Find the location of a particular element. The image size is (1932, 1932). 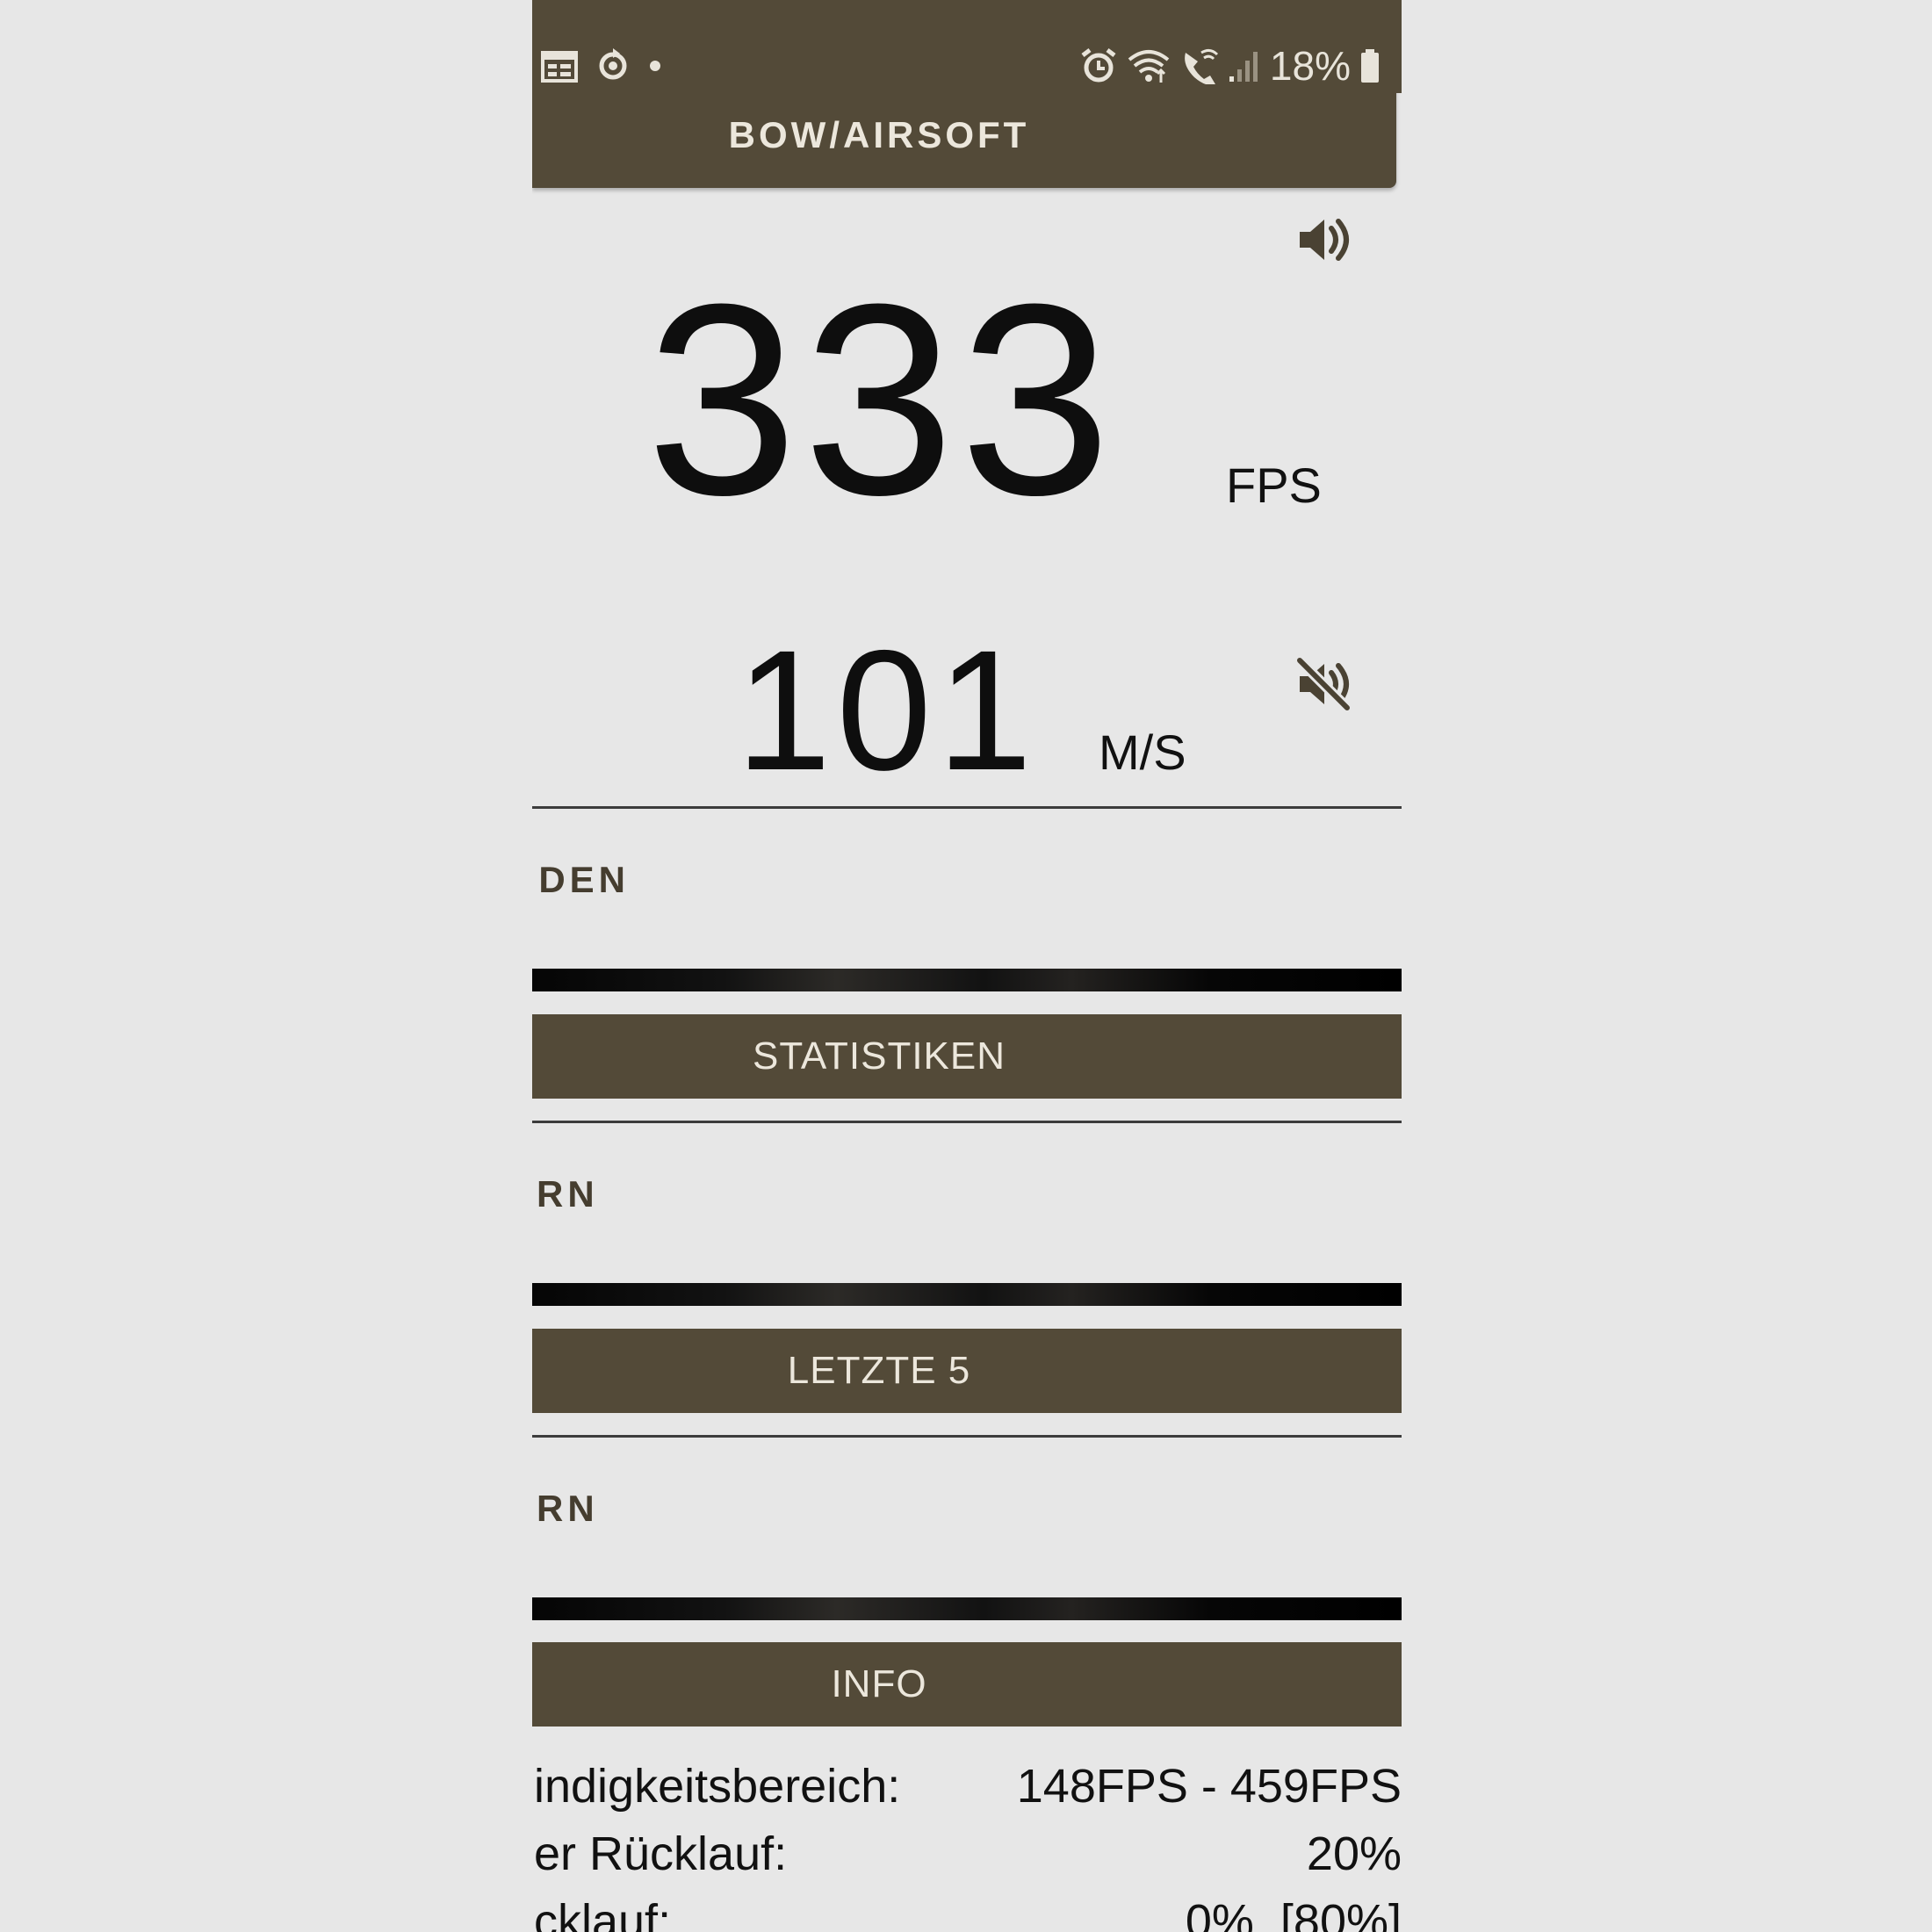

speaker-muted-icon is located at coordinates (1324, 684).